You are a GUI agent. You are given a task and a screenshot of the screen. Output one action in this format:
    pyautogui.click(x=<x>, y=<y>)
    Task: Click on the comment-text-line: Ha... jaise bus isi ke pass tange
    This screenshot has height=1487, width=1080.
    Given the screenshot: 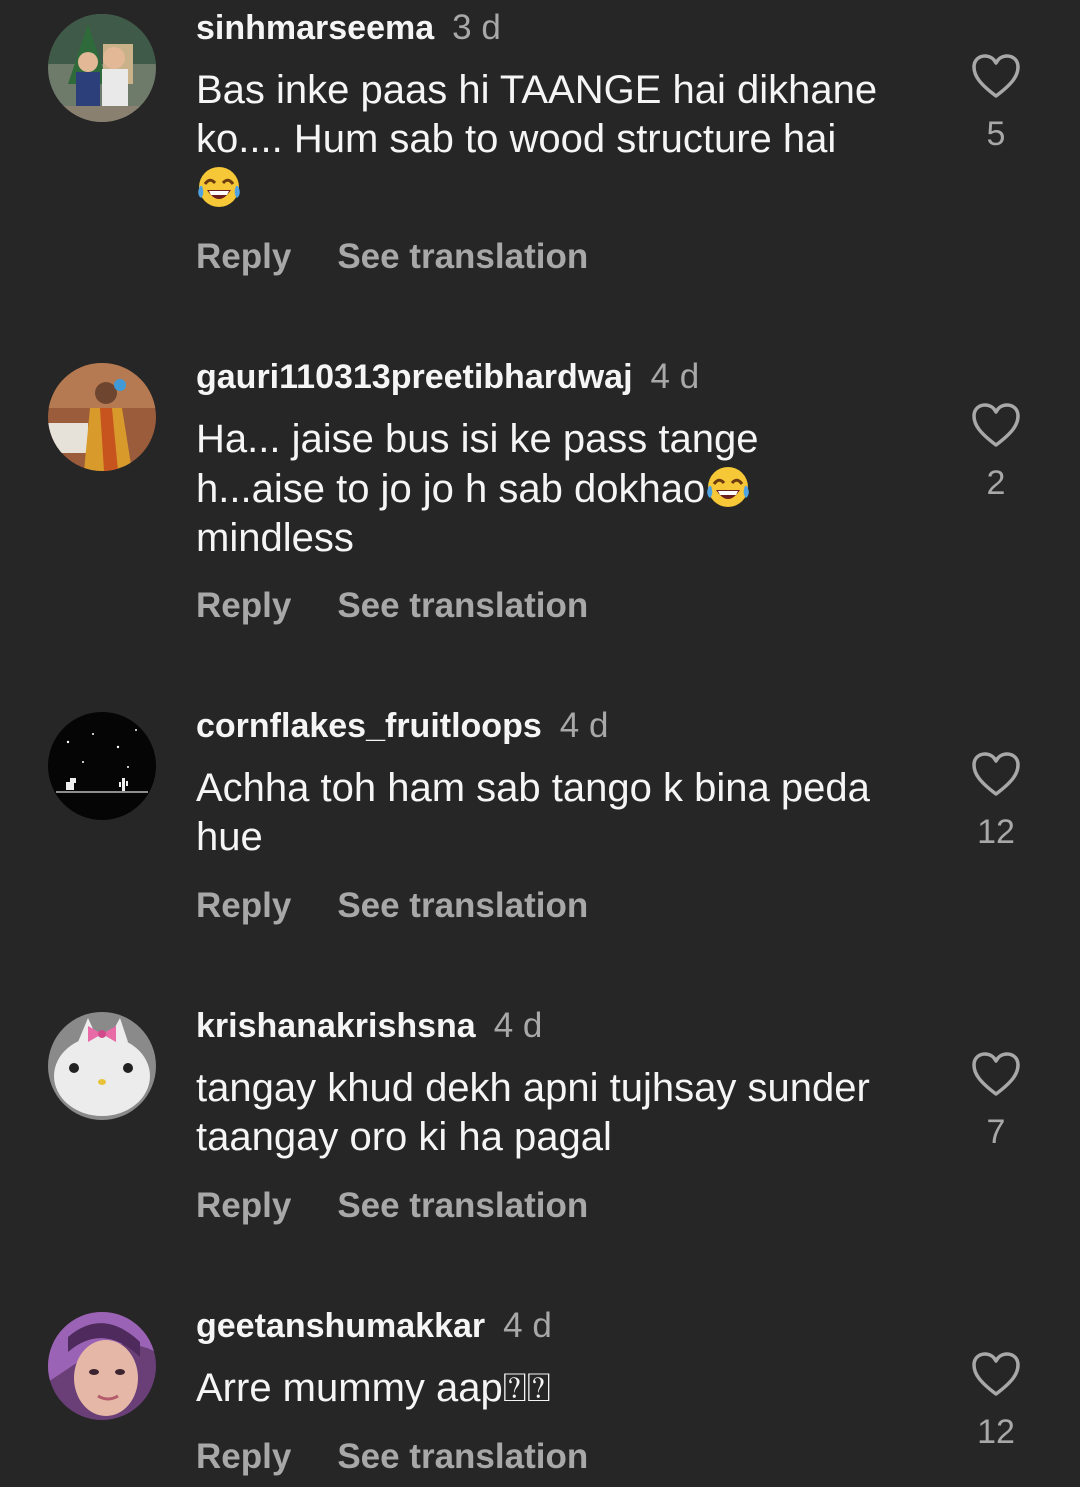 What is the action you would take?
    pyautogui.click(x=477, y=439)
    